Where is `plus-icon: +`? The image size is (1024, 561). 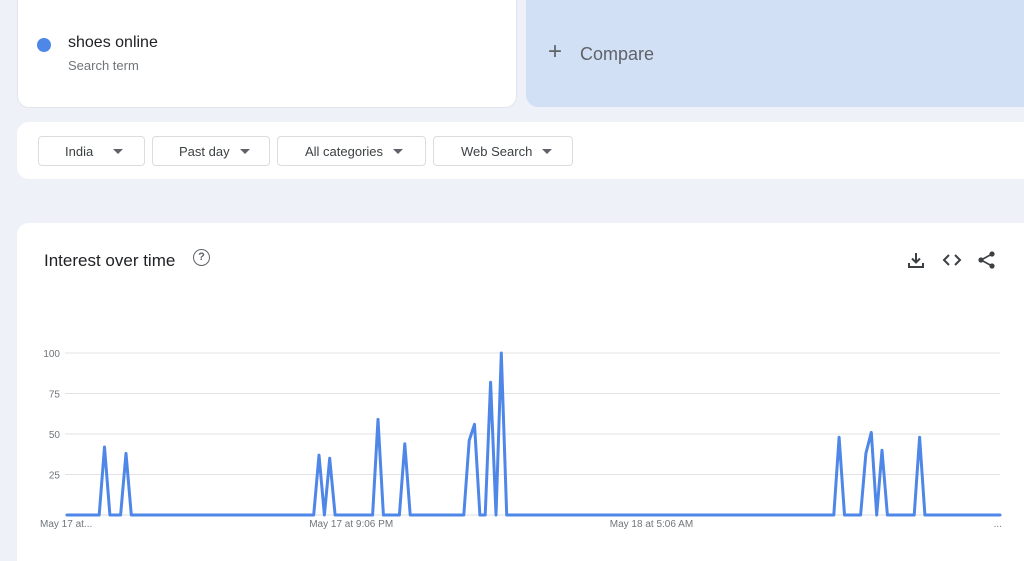
plus-icon: + is located at coordinates (555, 51).